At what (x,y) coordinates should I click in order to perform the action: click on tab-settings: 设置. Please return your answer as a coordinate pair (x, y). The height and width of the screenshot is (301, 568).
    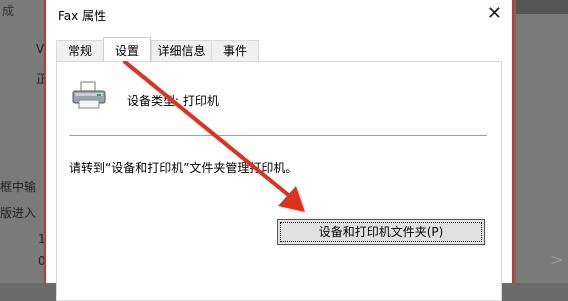
    Looking at the image, I should click on (127, 49).